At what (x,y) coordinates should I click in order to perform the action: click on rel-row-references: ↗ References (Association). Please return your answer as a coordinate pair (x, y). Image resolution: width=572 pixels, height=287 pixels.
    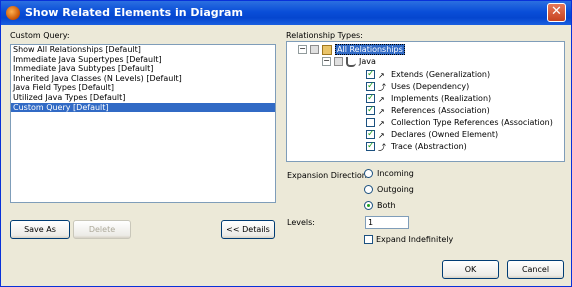
    Looking at the image, I should click on (428, 110).